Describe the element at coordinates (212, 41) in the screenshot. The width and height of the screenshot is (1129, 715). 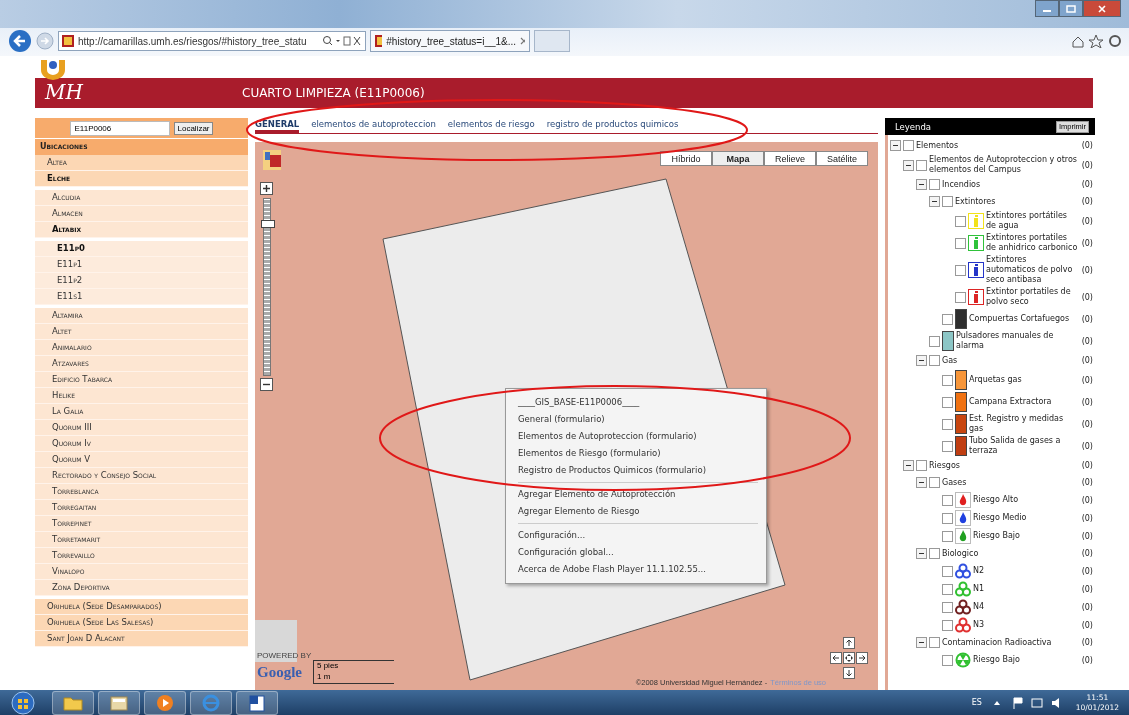
I see `address-bar: http://camarillas.umh.es/riesgos/#history_tree_statu` at that location.